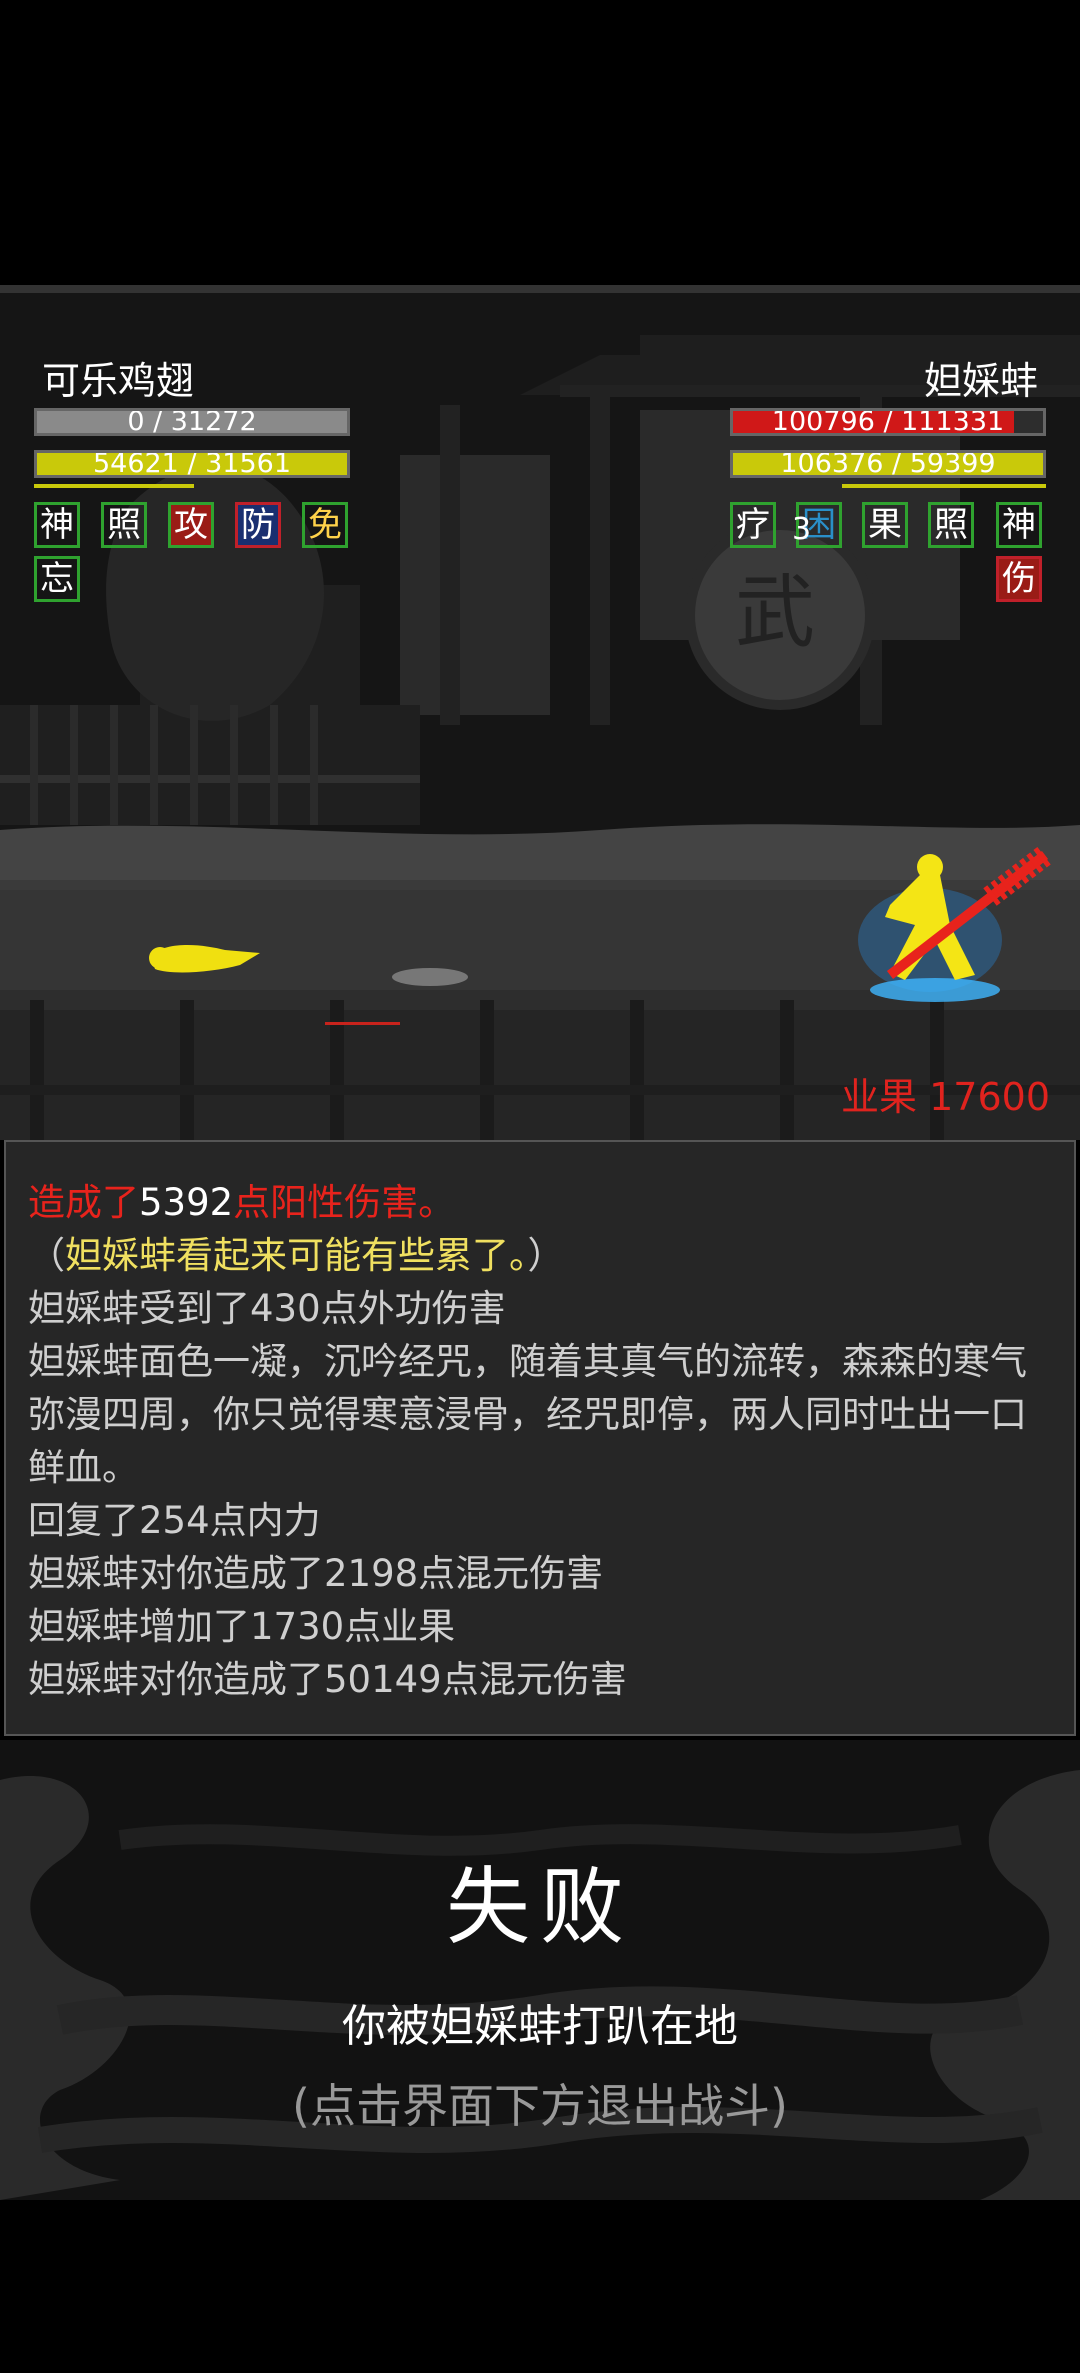 This screenshot has height=2373, width=1080. I want to click on player-mp-bar: 54621 / 31561, so click(192, 464).